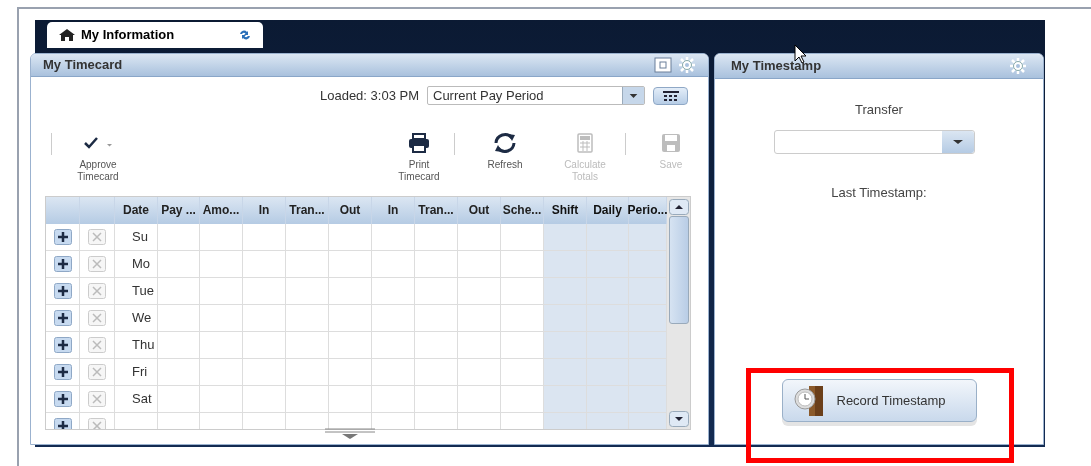 Image resolution: width=1091 pixels, height=466 pixels. Describe the element at coordinates (879, 192) in the screenshot. I see `last-timestamp-label: Last Timestamp:` at that location.